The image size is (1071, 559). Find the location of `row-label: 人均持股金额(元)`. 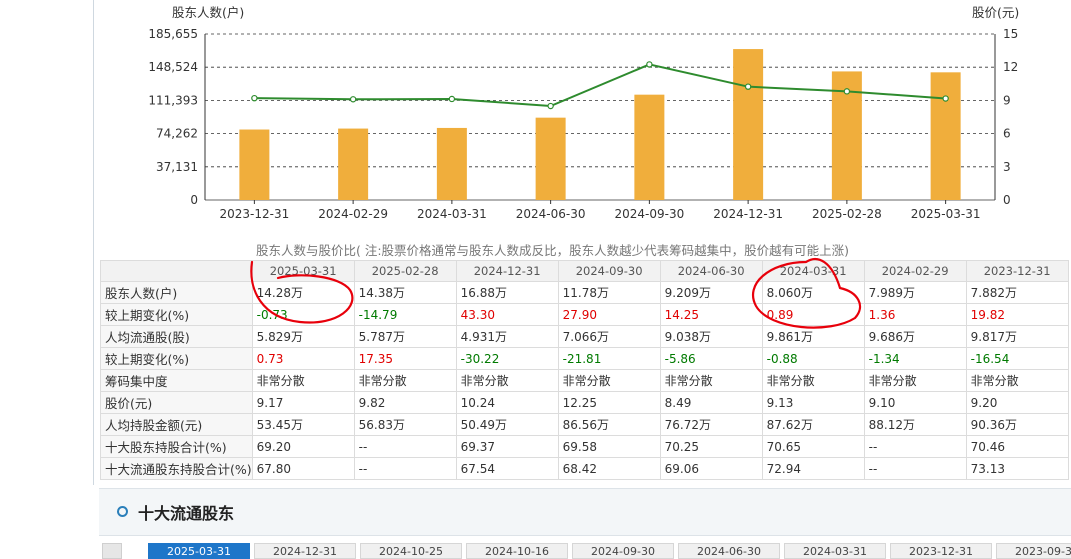

row-label: 人均持股金额(元) is located at coordinates (176, 424).